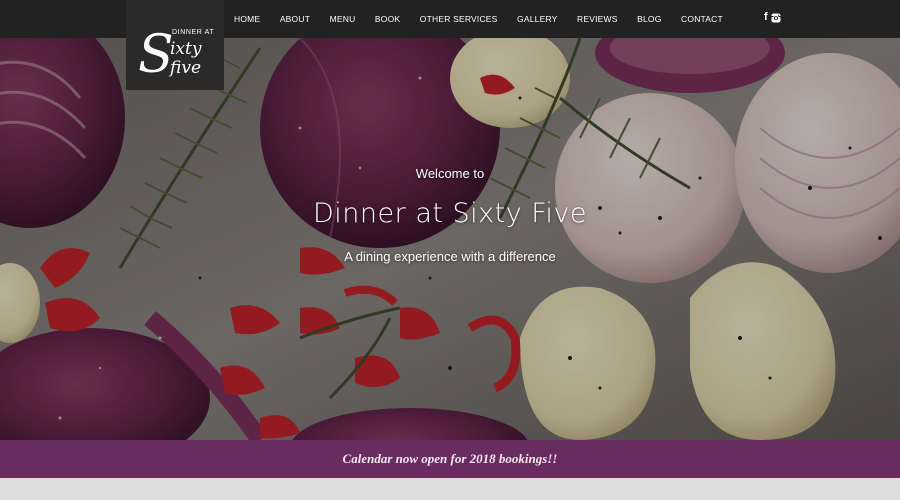 This screenshot has width=900, height=500. Describe the element at coordinates (247, 19) in the screenshot. I see `nav-home: HOME` at that location.